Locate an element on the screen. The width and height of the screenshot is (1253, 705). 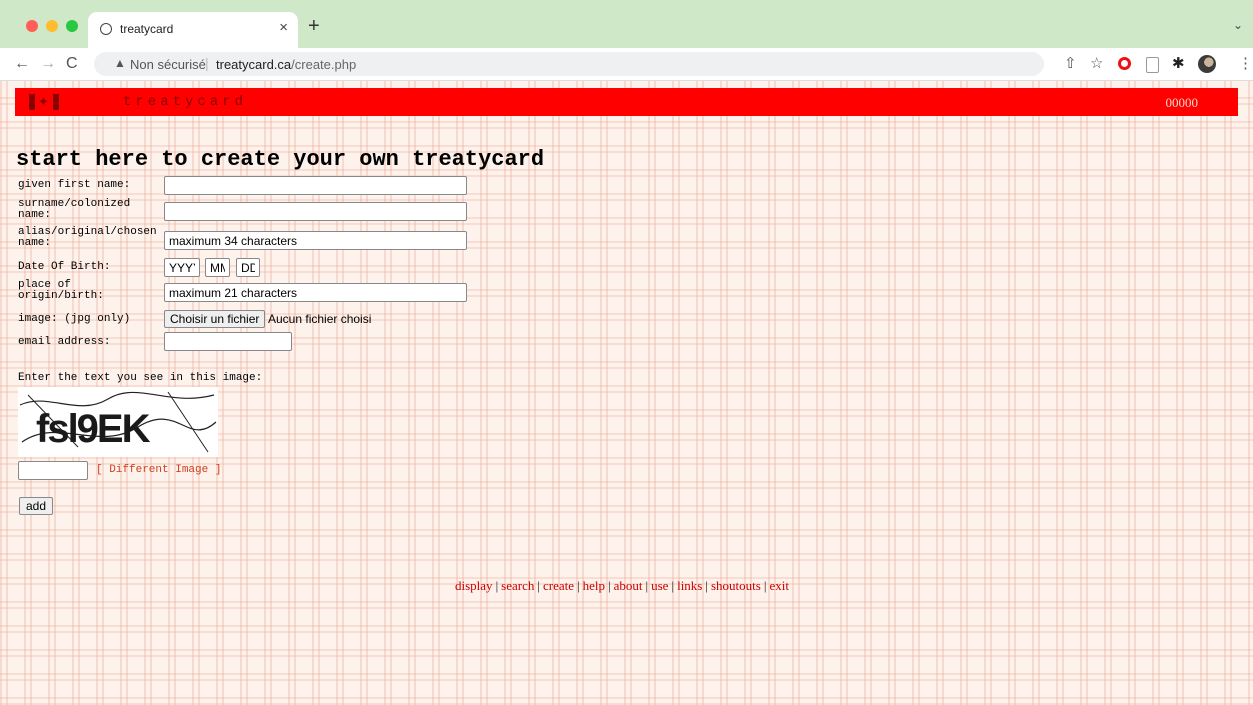
url-host: treatycard.ca is located at coordinates (254, 64).